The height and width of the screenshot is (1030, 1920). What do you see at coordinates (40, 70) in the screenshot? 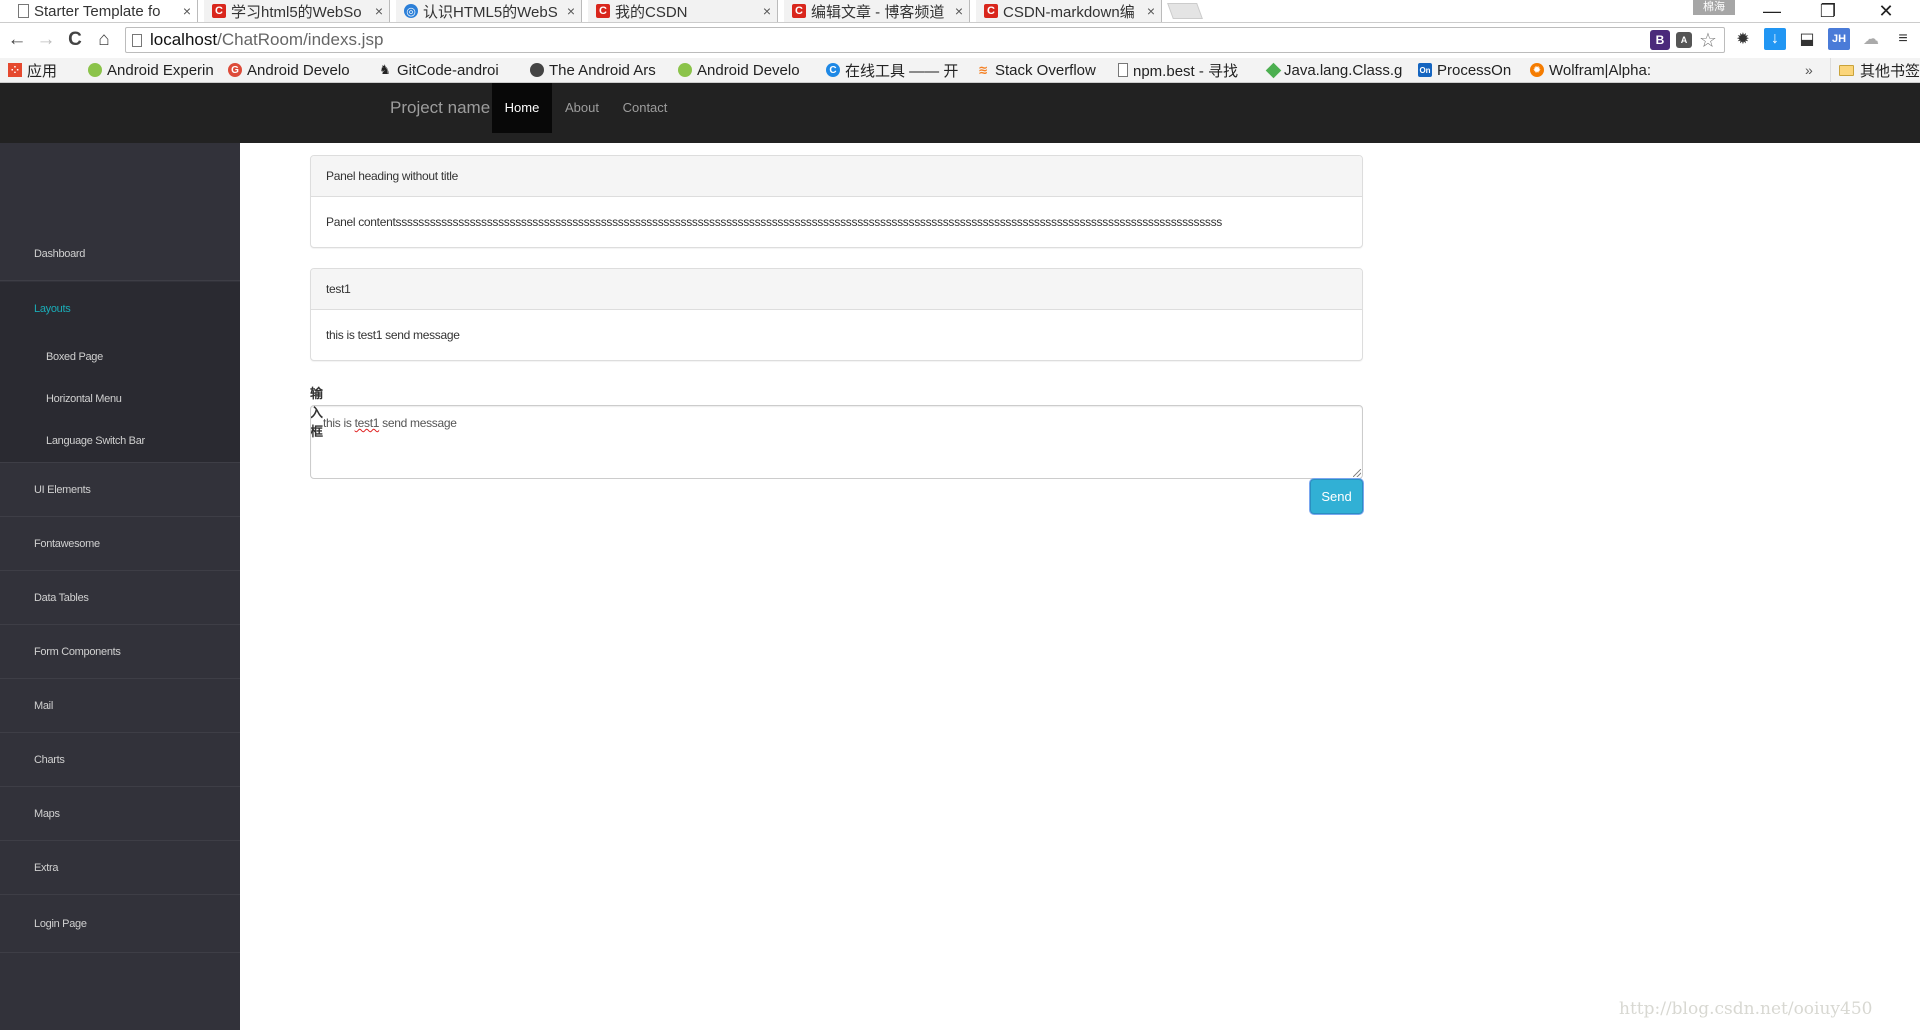
I see `bookmark-apps: ⁘ 应用` at bounding box center [40, 70].